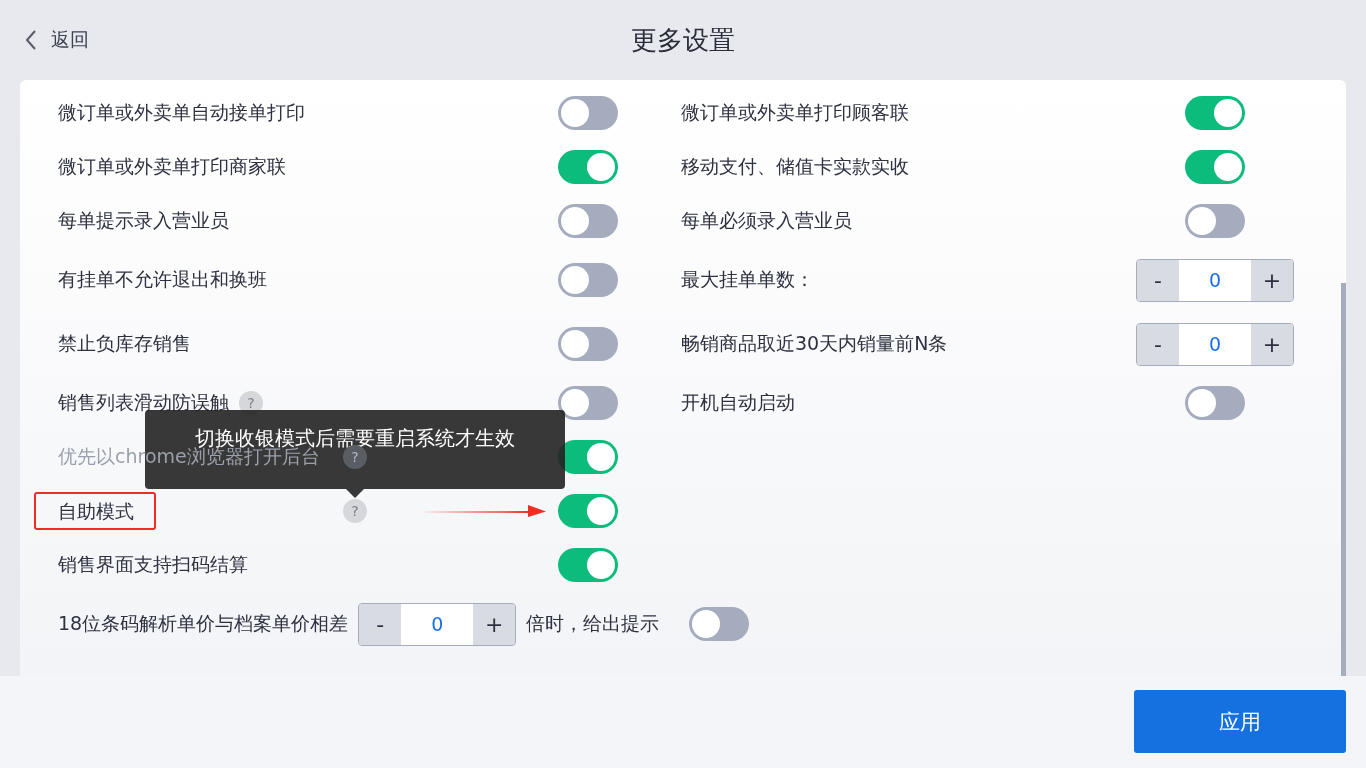  I want to click on setting-label: 销售列表滑动防误触, so click(143, 402).